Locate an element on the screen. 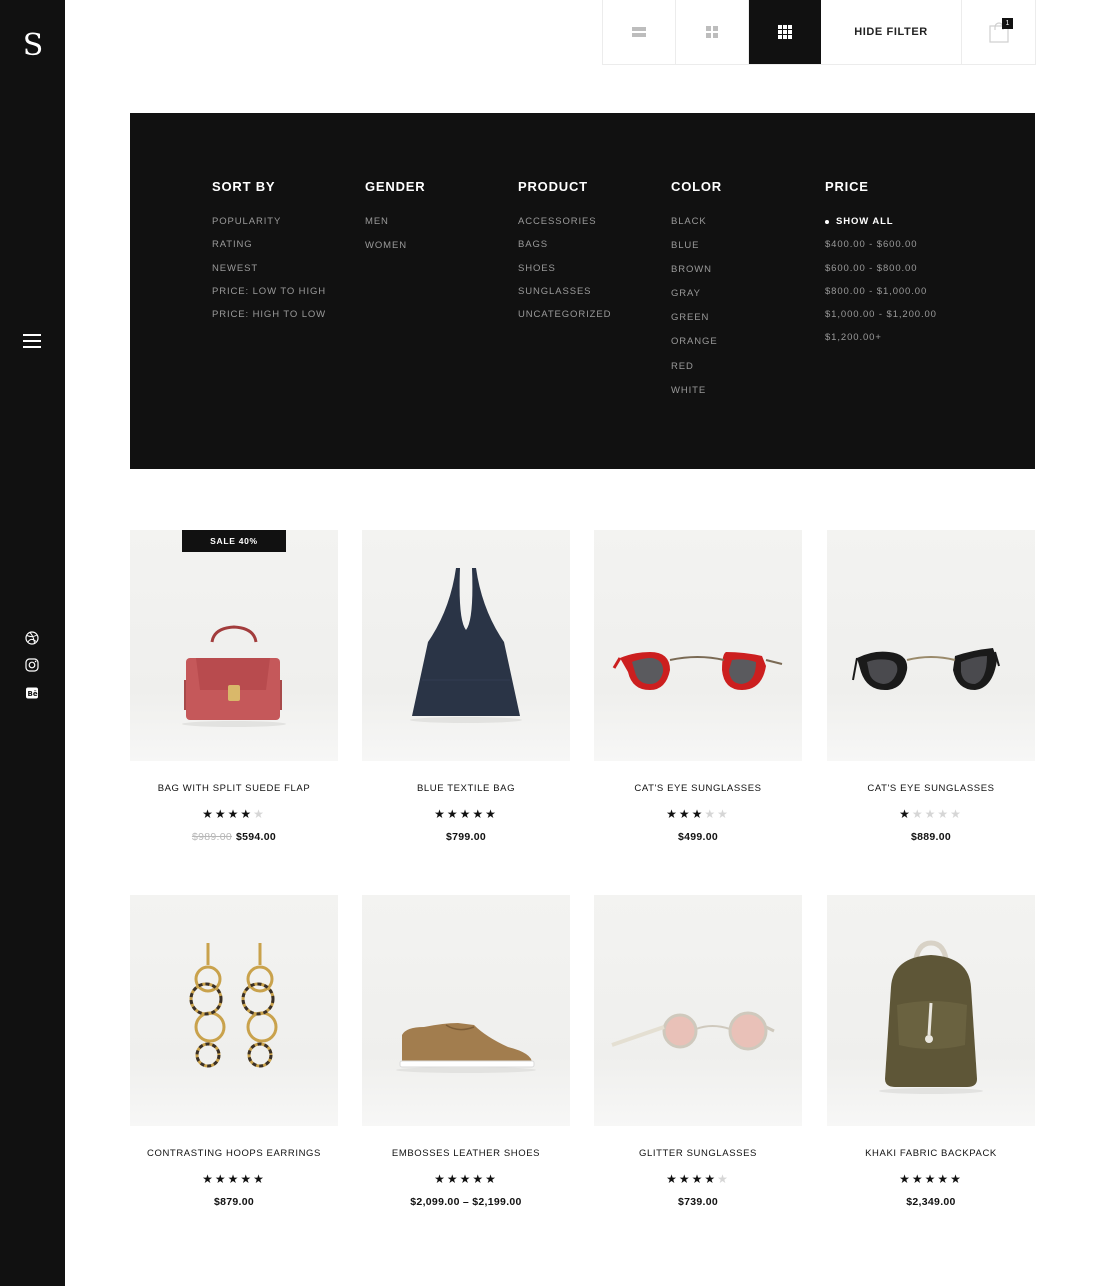 This screenshot has width=1100, height=1286. color-option: BROWN is located at coordinates (696, 276).